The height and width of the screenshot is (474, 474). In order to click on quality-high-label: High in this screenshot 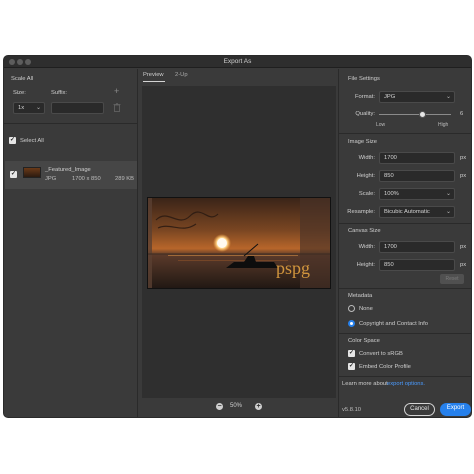, I will do `click(443, 125)`.